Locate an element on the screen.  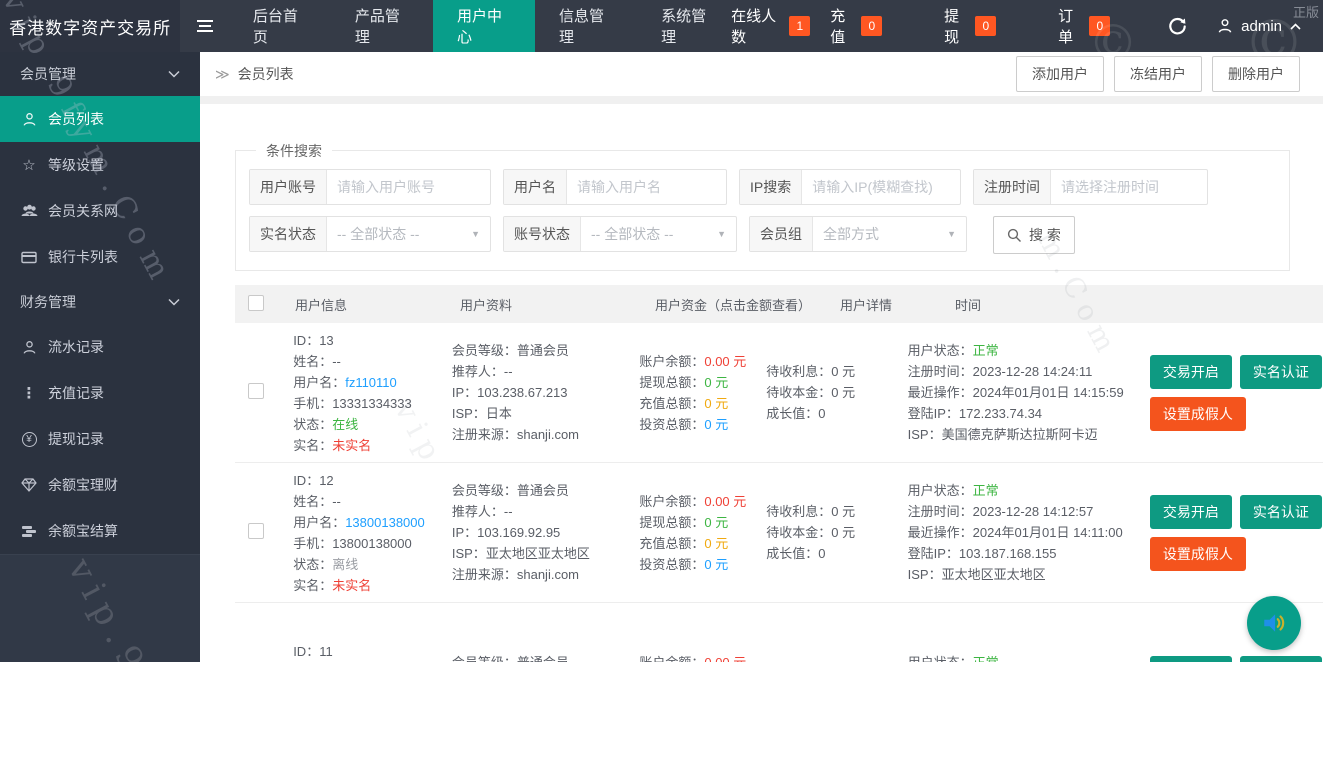
field-label: IP： is located at coordinates (464, 532).